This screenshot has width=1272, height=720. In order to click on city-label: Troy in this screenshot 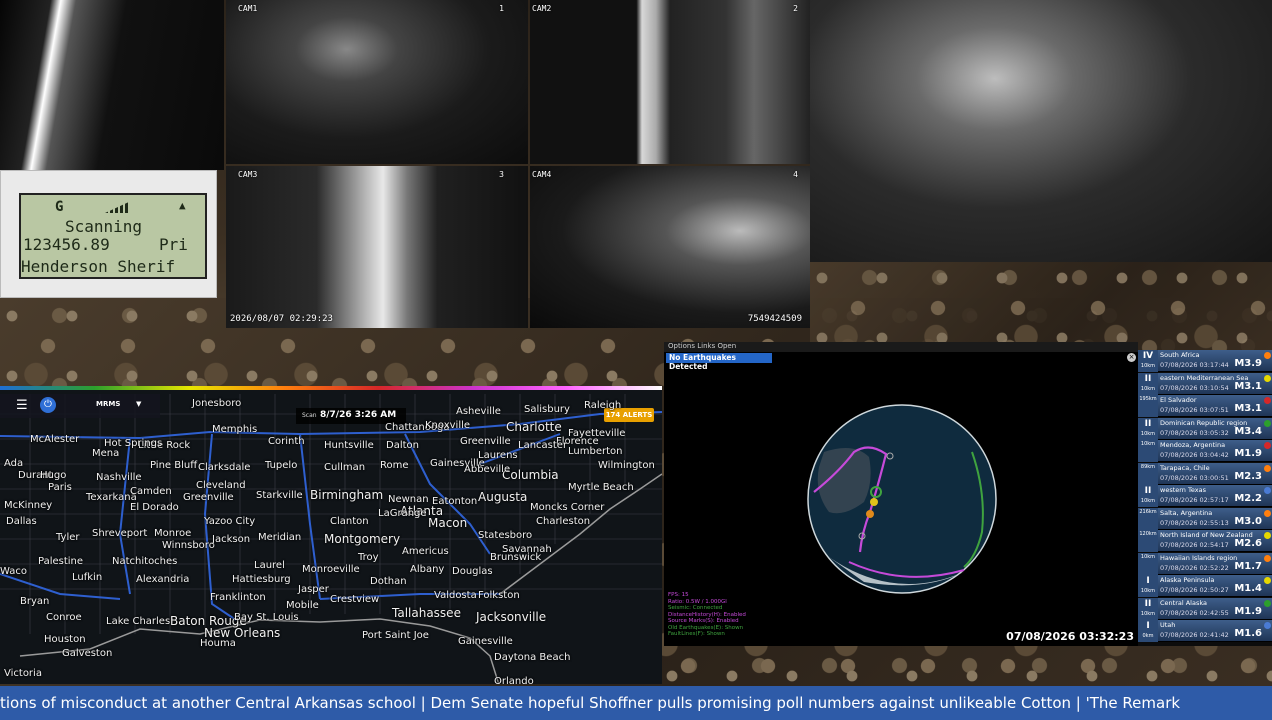, I will do `click(368, 557)`.